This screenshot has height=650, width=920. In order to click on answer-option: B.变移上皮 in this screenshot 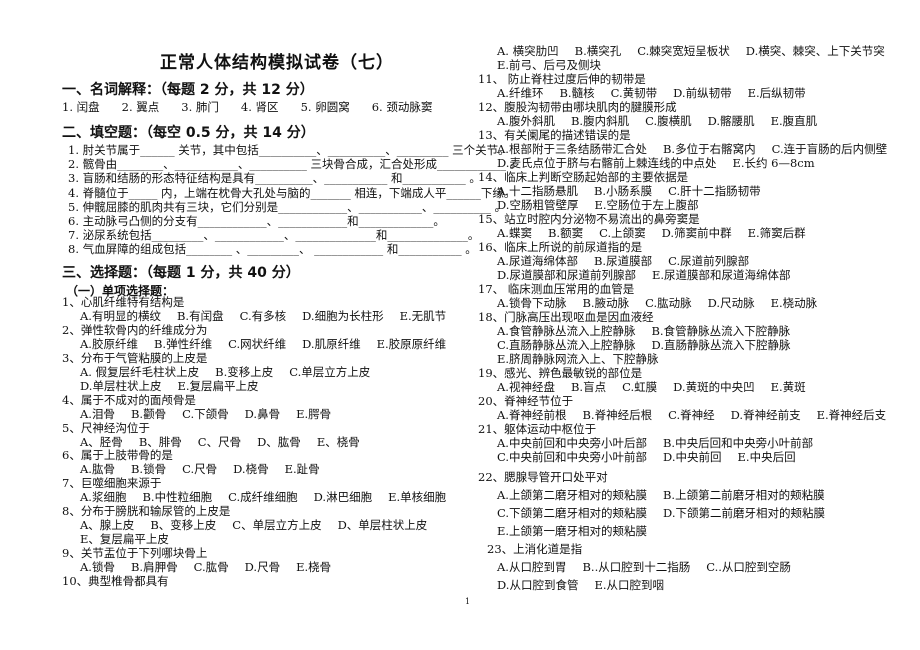, I will do `click(244, 371)`.